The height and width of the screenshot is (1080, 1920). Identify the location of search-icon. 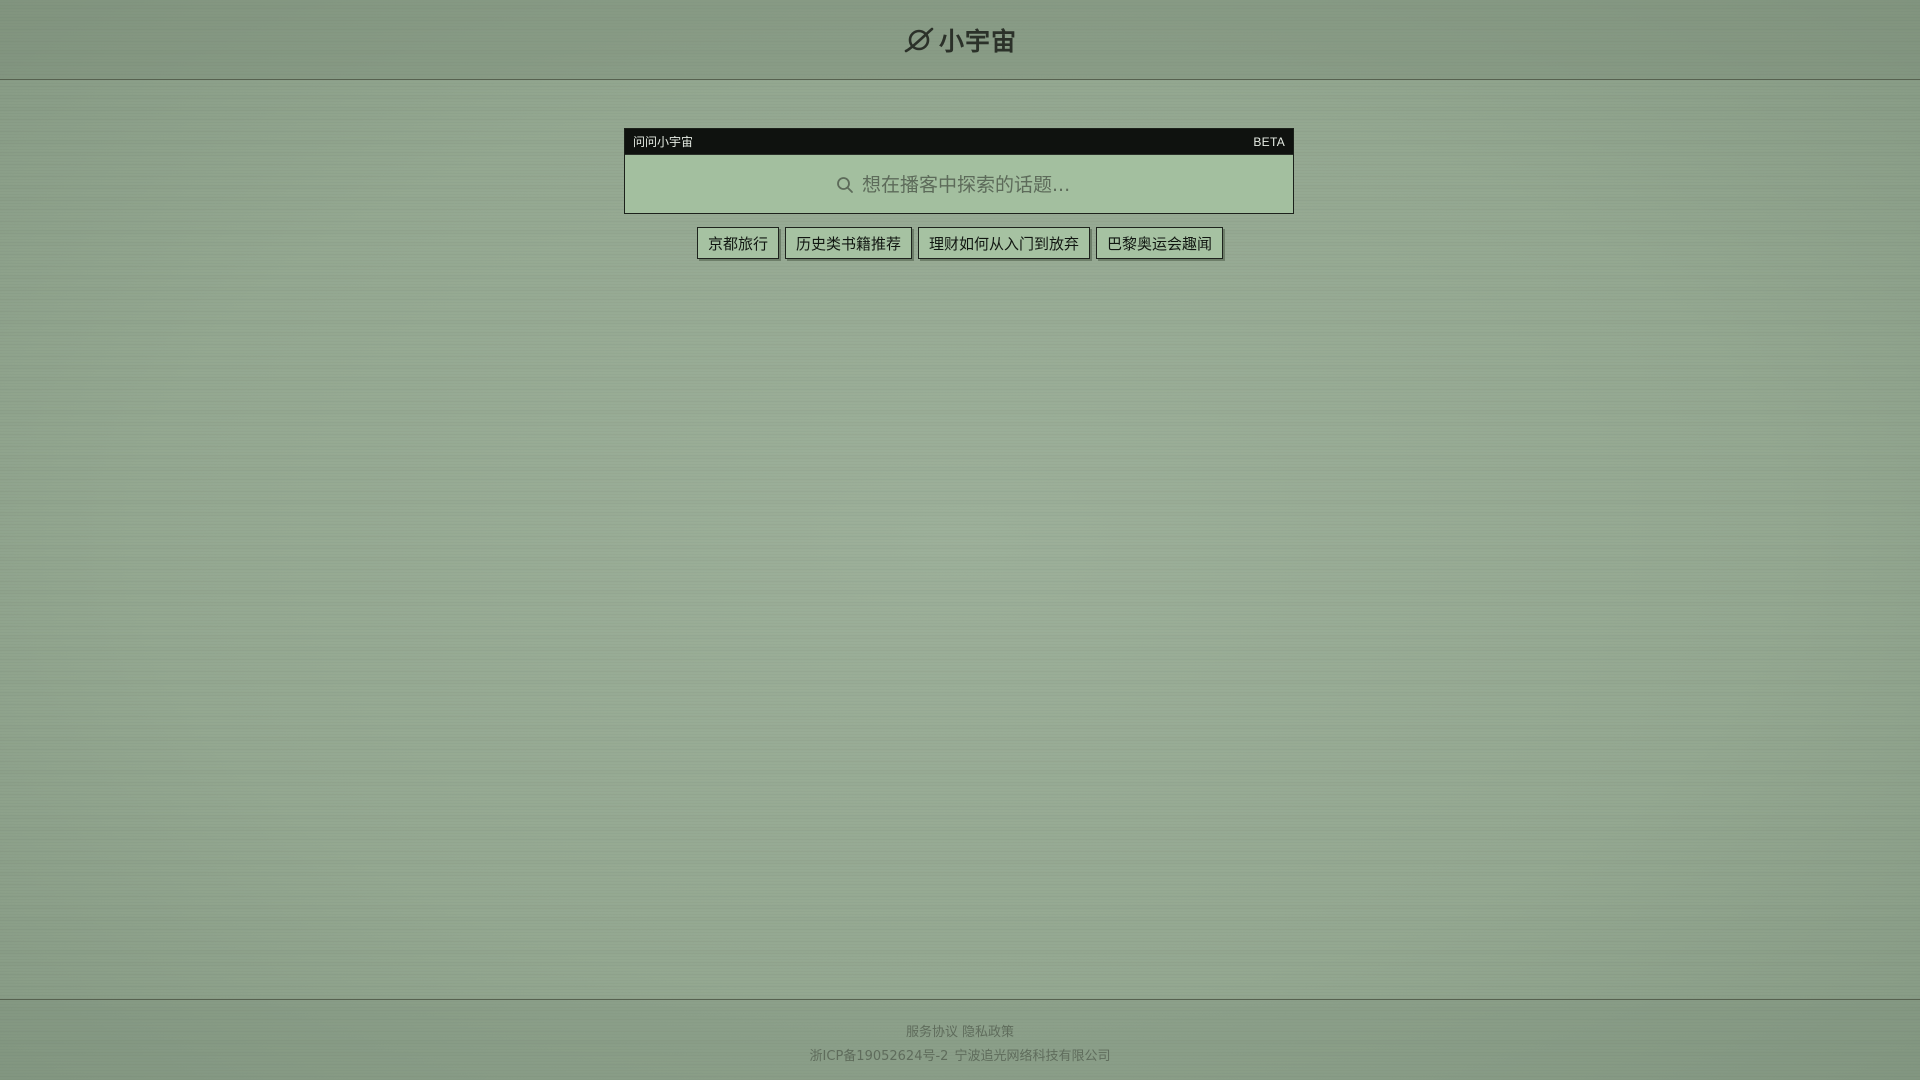
(845, 185).